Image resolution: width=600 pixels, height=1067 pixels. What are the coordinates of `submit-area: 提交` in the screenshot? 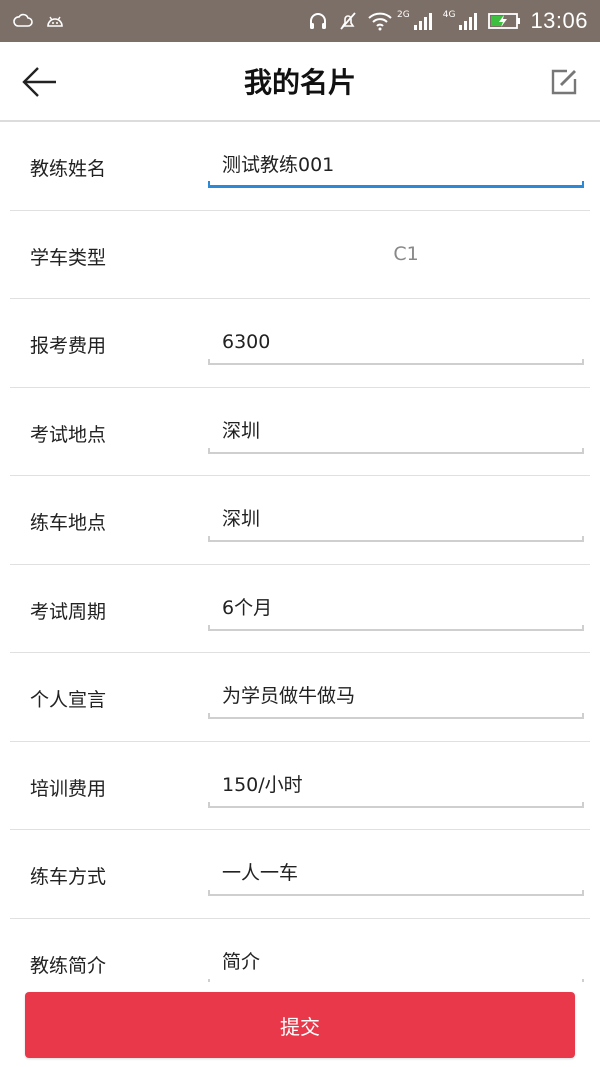 It's located at (300, 1024).